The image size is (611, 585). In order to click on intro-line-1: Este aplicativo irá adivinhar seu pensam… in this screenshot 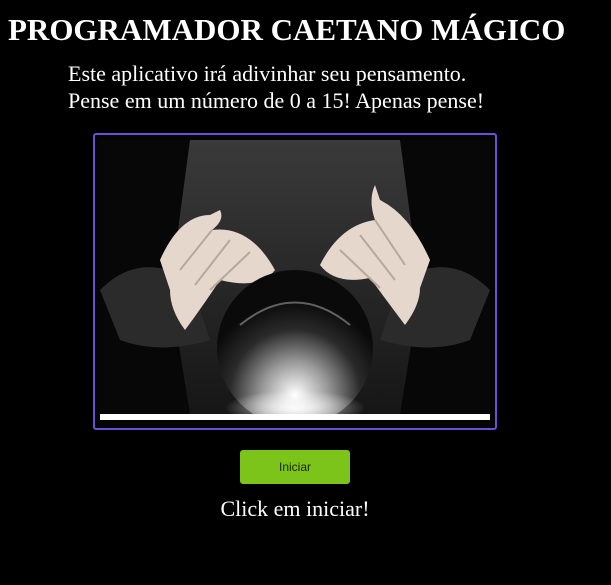, I will do `click(267, 73)`.